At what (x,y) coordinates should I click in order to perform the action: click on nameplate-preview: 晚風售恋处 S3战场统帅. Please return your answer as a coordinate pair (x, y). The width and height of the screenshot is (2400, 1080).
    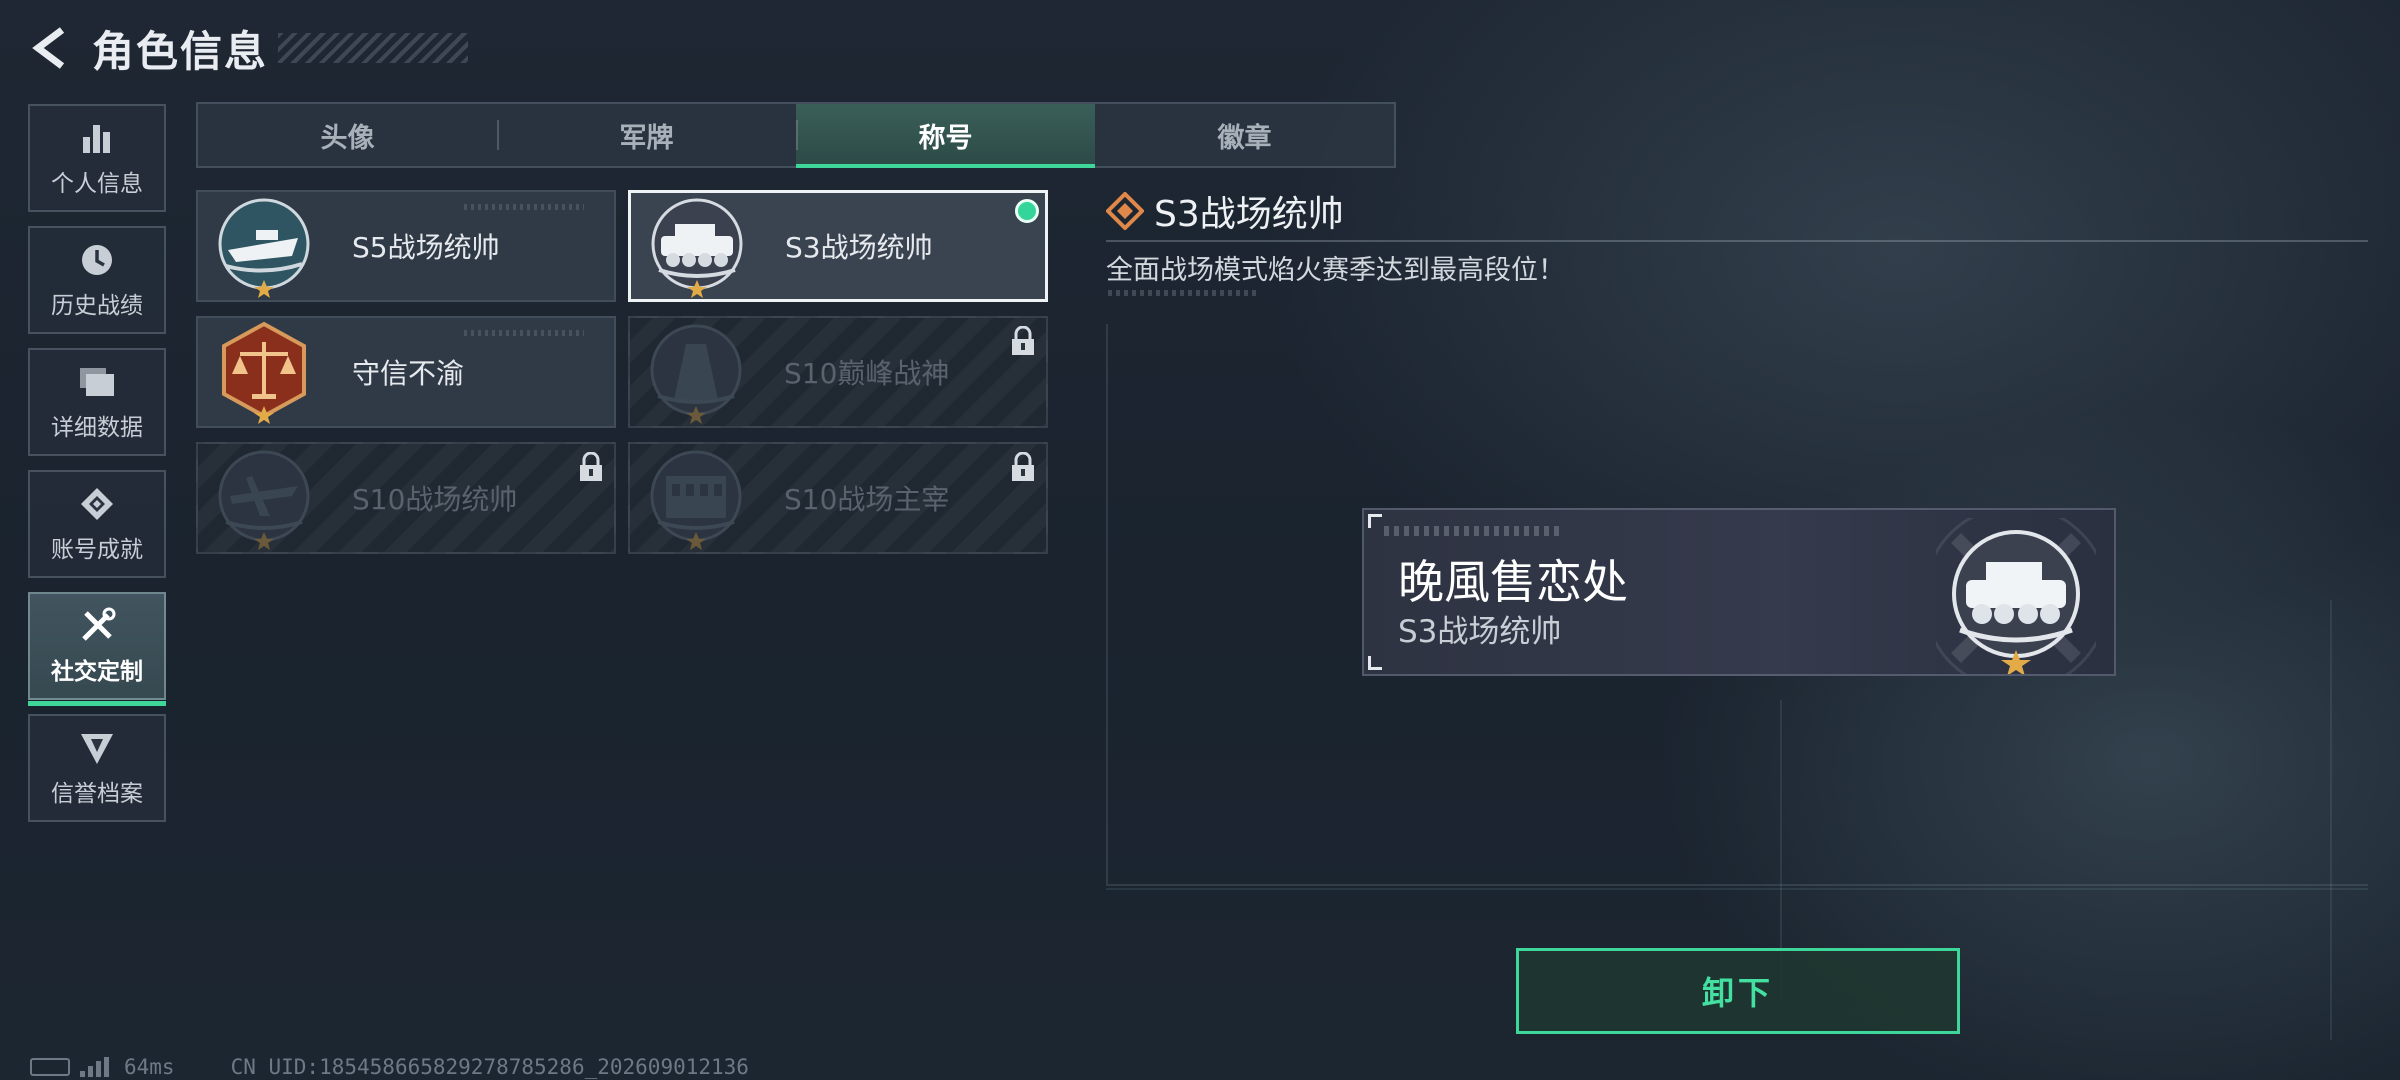
    Looking at the image, I should click on (1739, 592).